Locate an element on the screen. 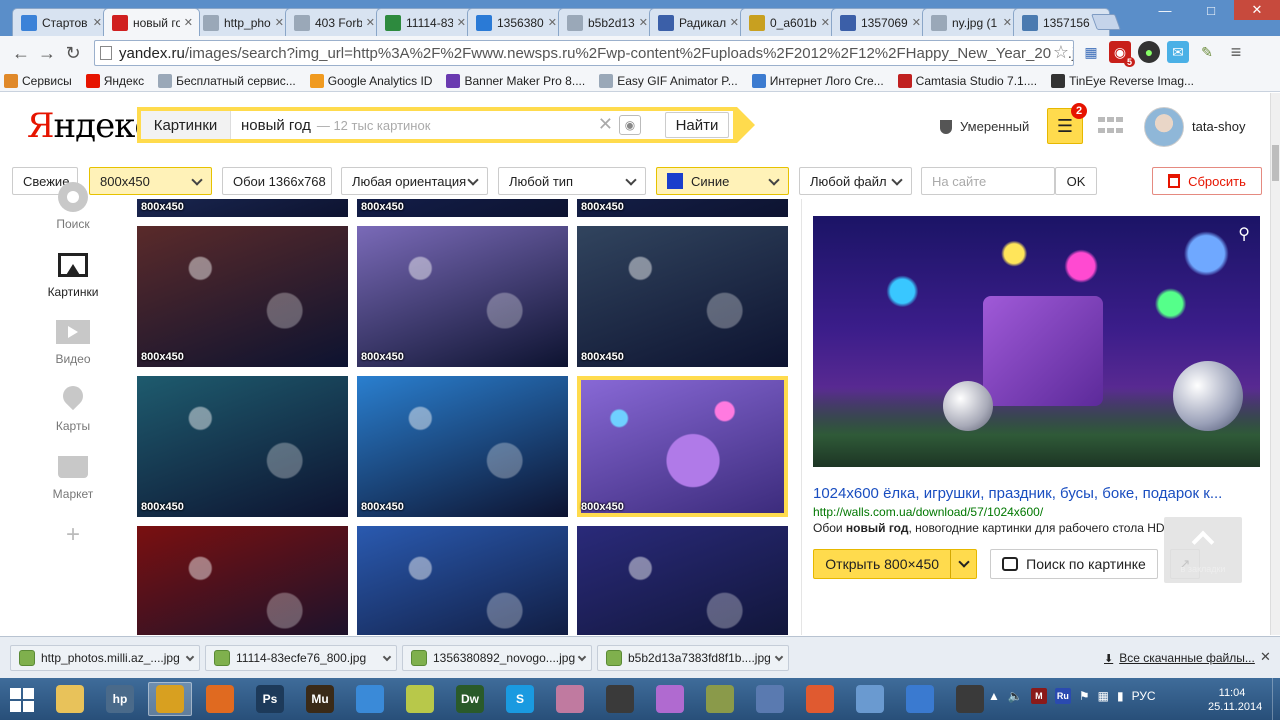  tab-0: Стартов ✕ is located at coordinates (60, 22).